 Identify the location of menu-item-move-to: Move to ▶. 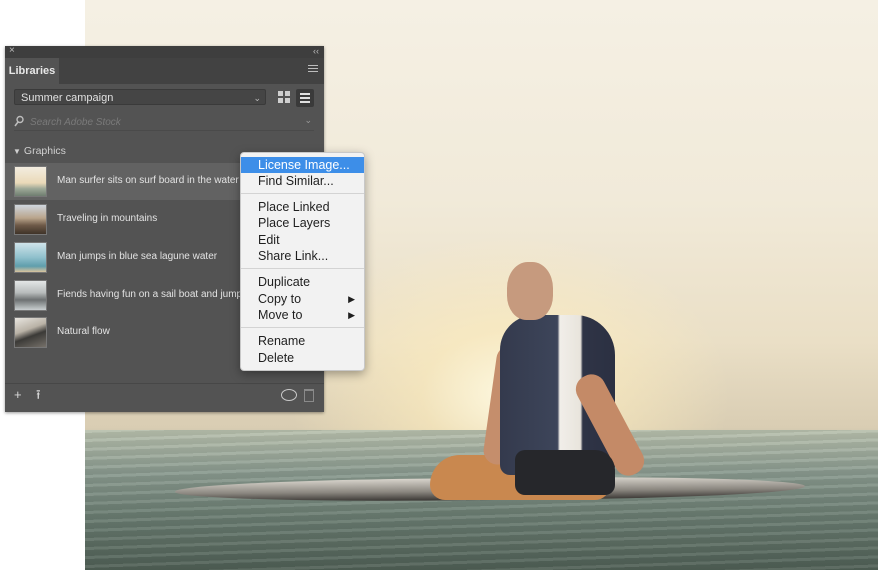
(302, 315).